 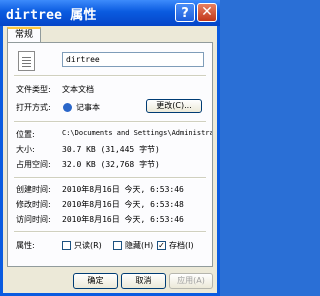 What do you see at coordinates (25, 134) in the screenshot?
I see `location-label: 位置:` at bounding box center [25, 134].